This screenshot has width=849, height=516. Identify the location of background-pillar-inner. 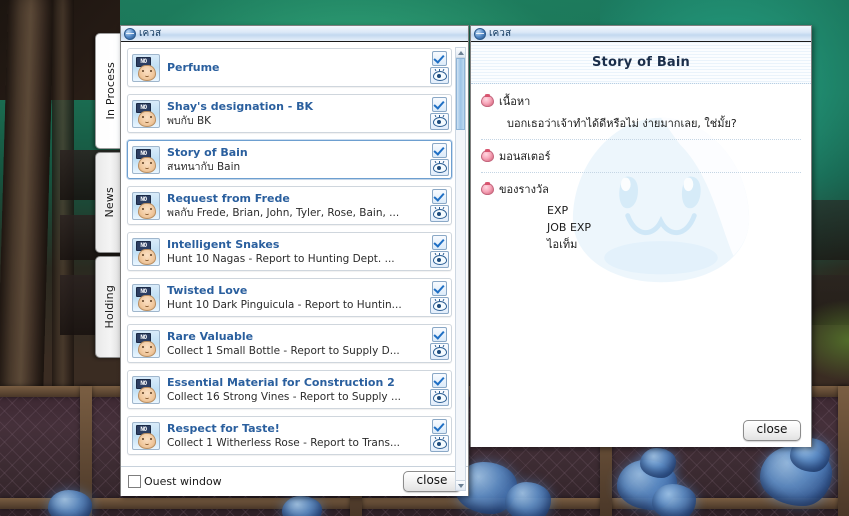
(63, 210).